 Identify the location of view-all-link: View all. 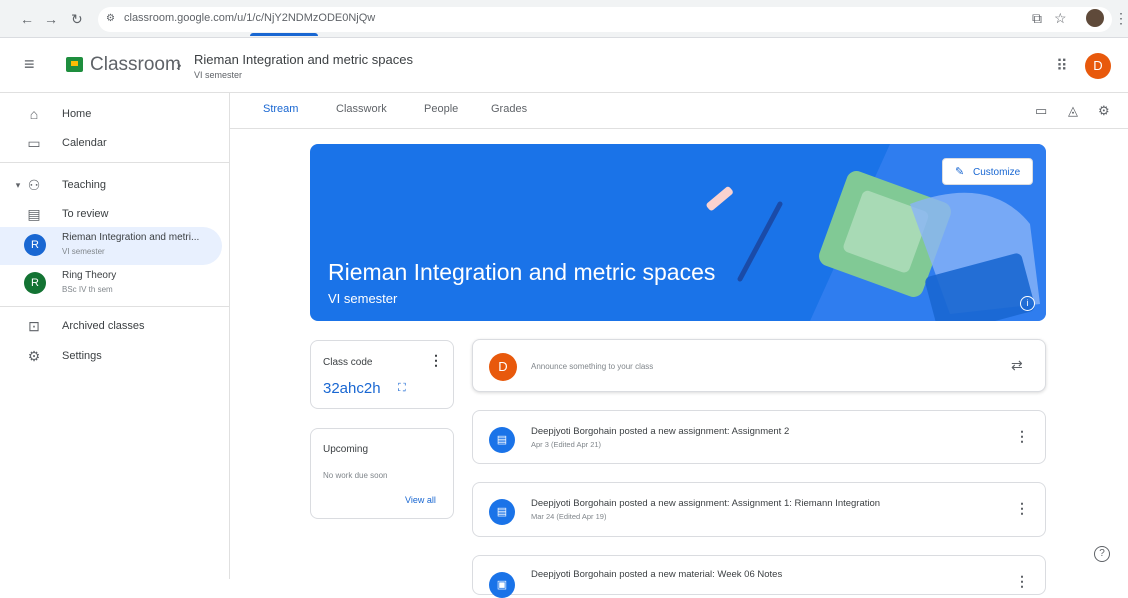
(420, 500).